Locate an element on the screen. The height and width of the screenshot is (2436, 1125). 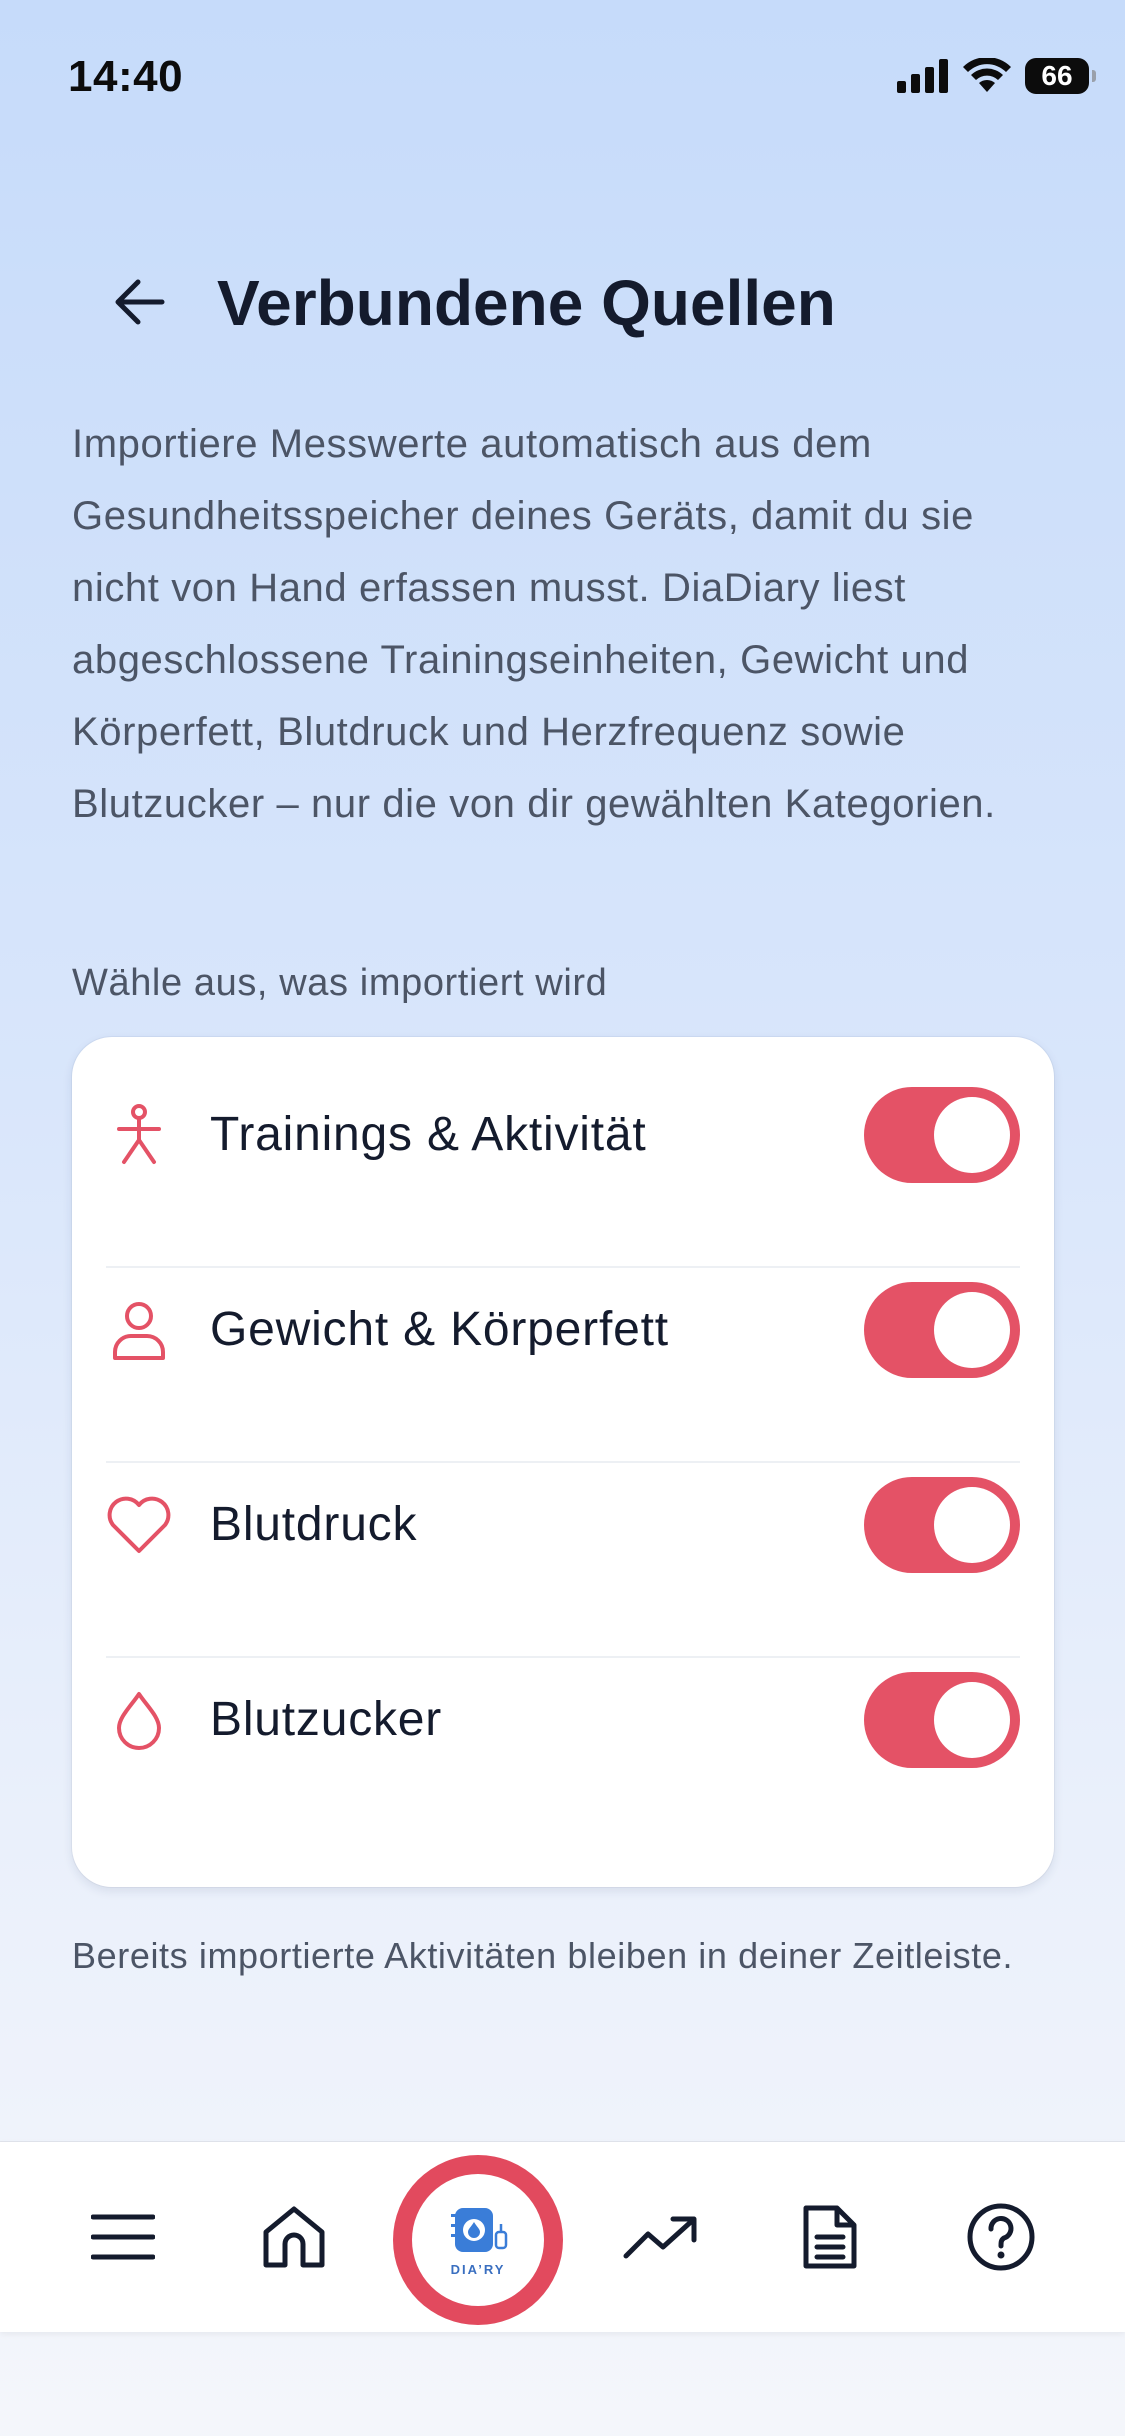
heart-icon is located at coordinates (139, 1525).